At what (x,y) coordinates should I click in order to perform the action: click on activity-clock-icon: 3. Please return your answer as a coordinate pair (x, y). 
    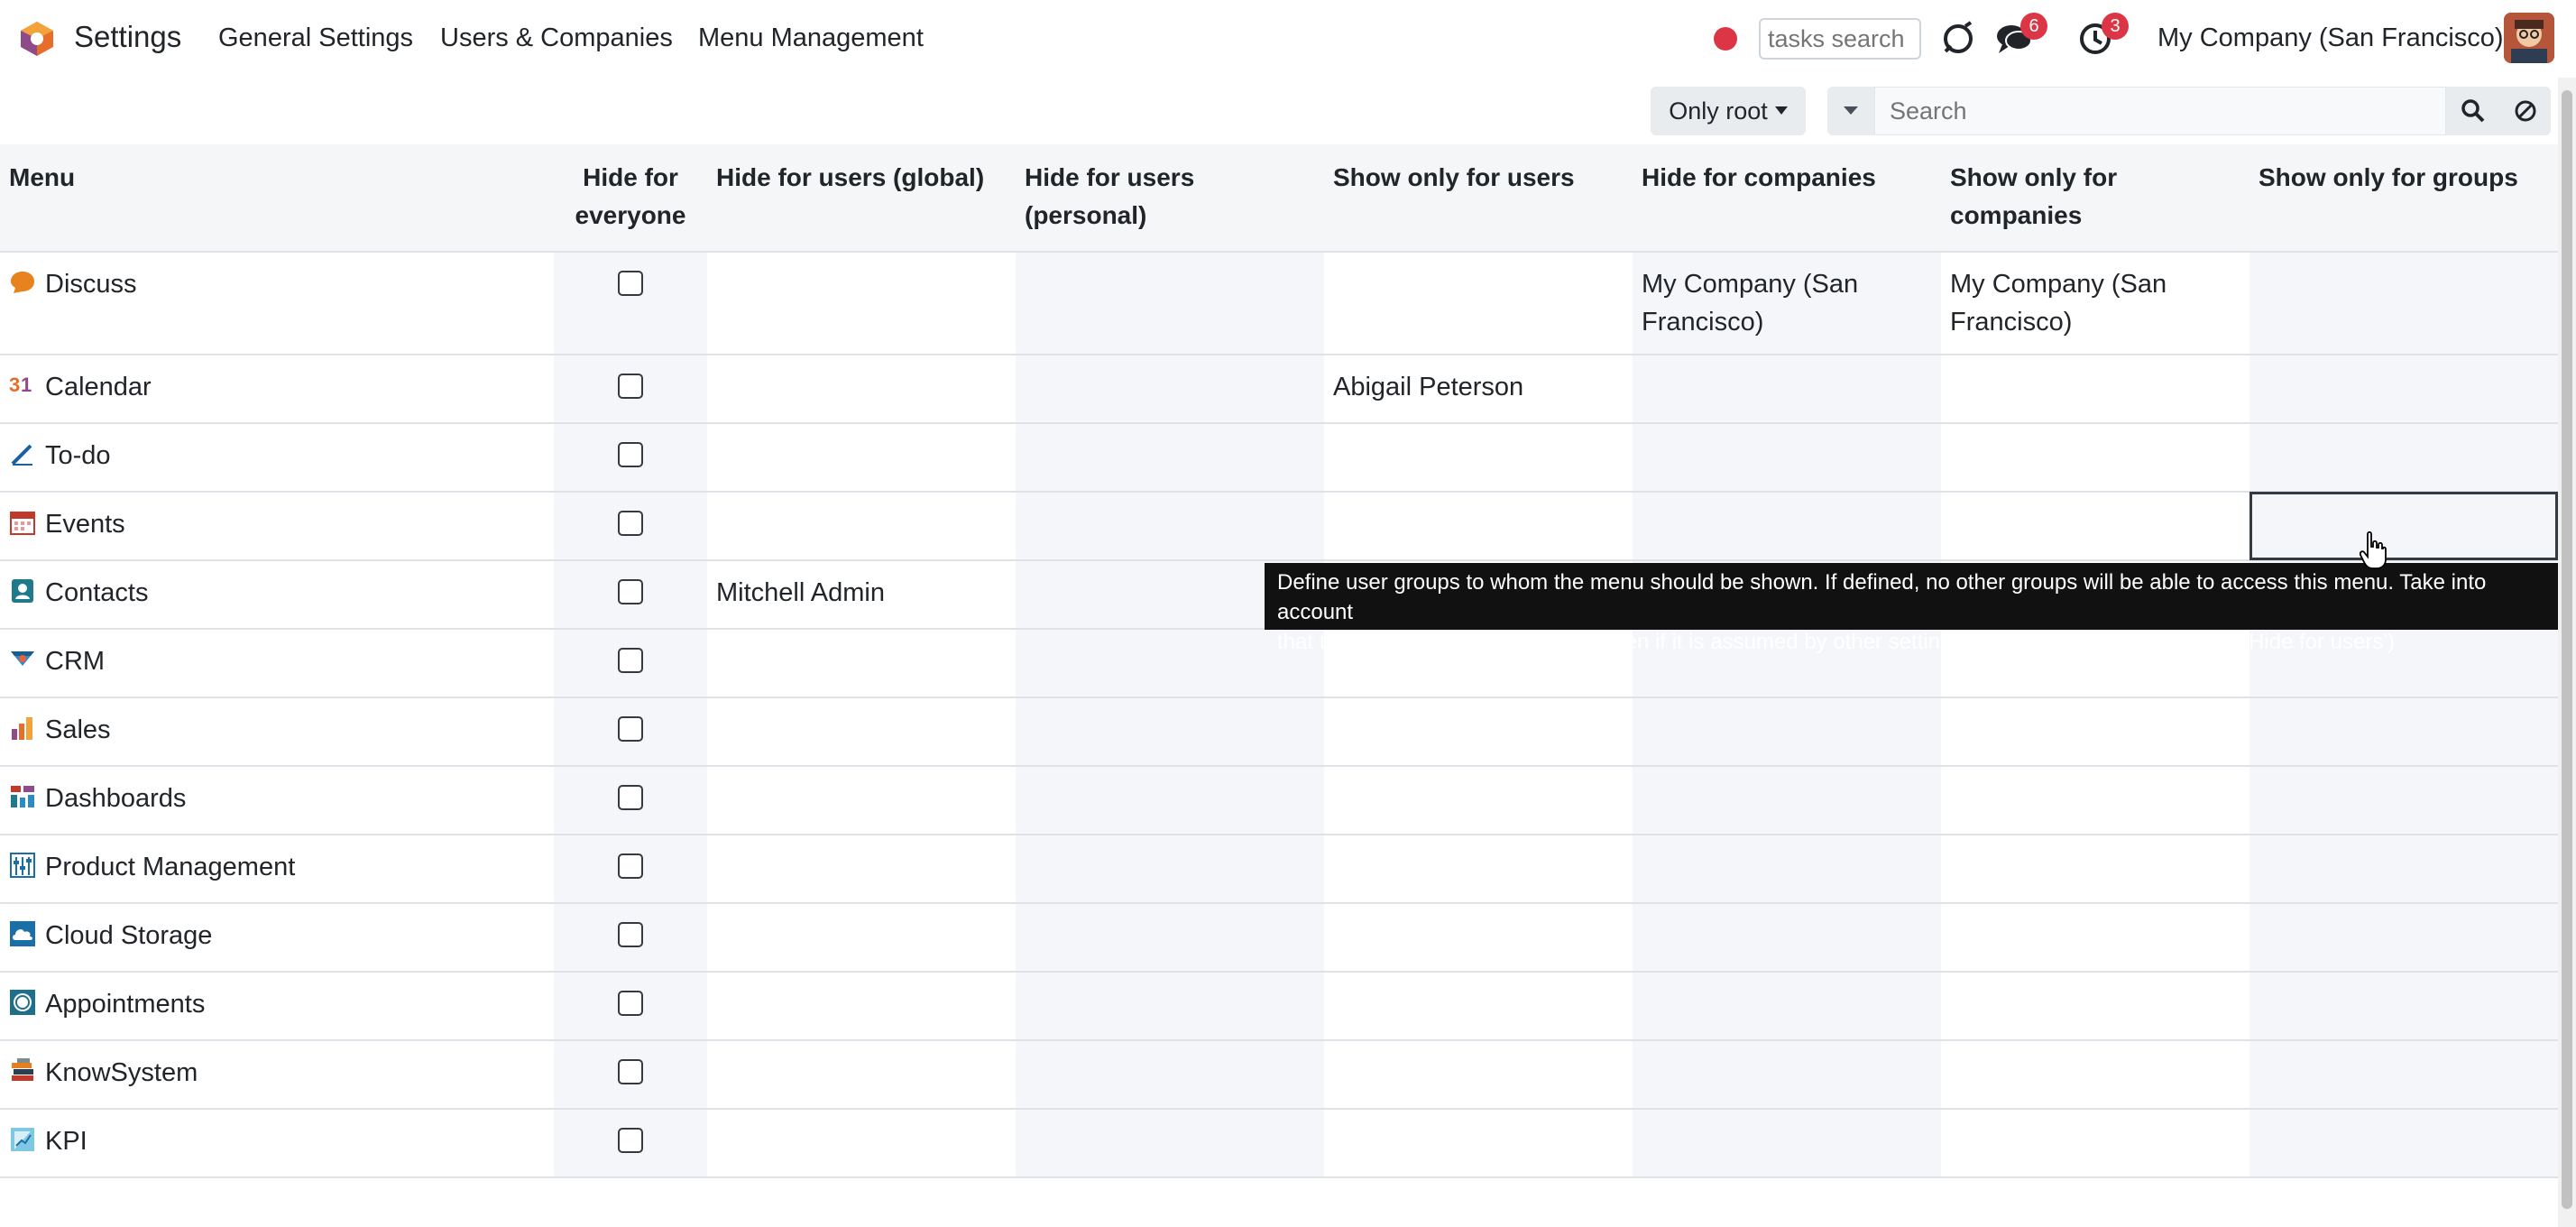
    Looking at the image, I should click on (2102, 36).